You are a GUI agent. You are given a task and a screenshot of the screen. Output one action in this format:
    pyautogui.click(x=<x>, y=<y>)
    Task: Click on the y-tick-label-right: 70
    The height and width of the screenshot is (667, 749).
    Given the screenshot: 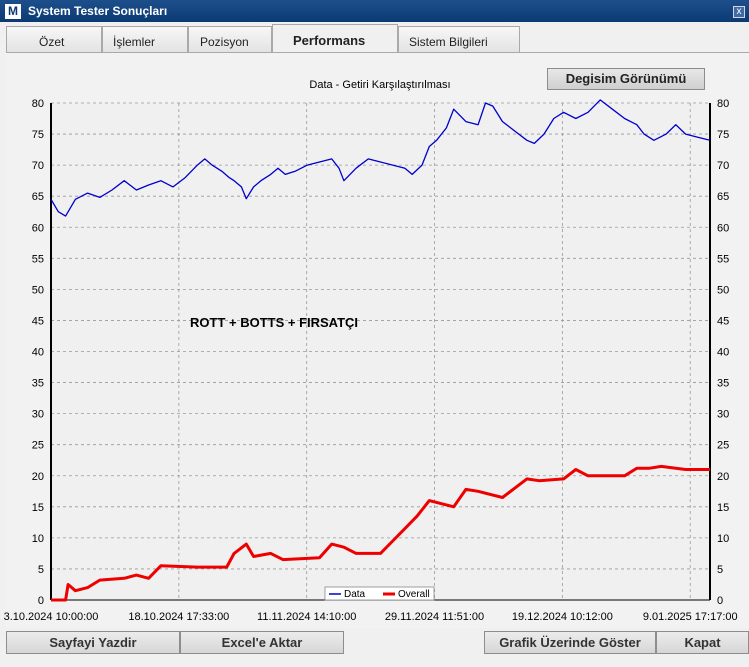 What is the action you would take?
    pyautogui.click(x=723, y=166)
    